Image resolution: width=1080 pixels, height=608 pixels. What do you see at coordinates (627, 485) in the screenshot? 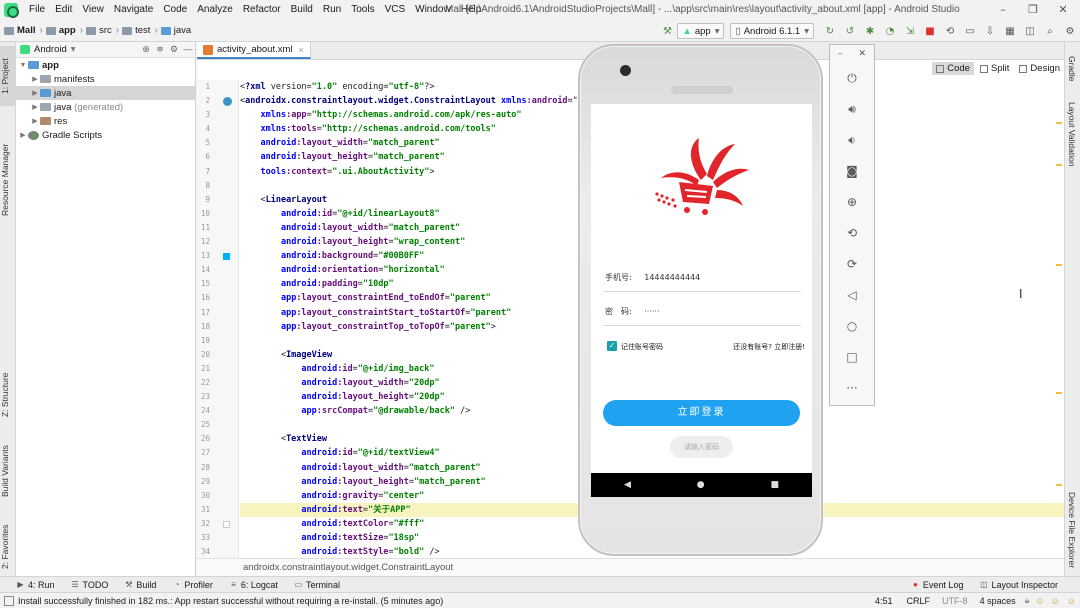
I see `back-icon: ◀` at bounding box center [627, 485].